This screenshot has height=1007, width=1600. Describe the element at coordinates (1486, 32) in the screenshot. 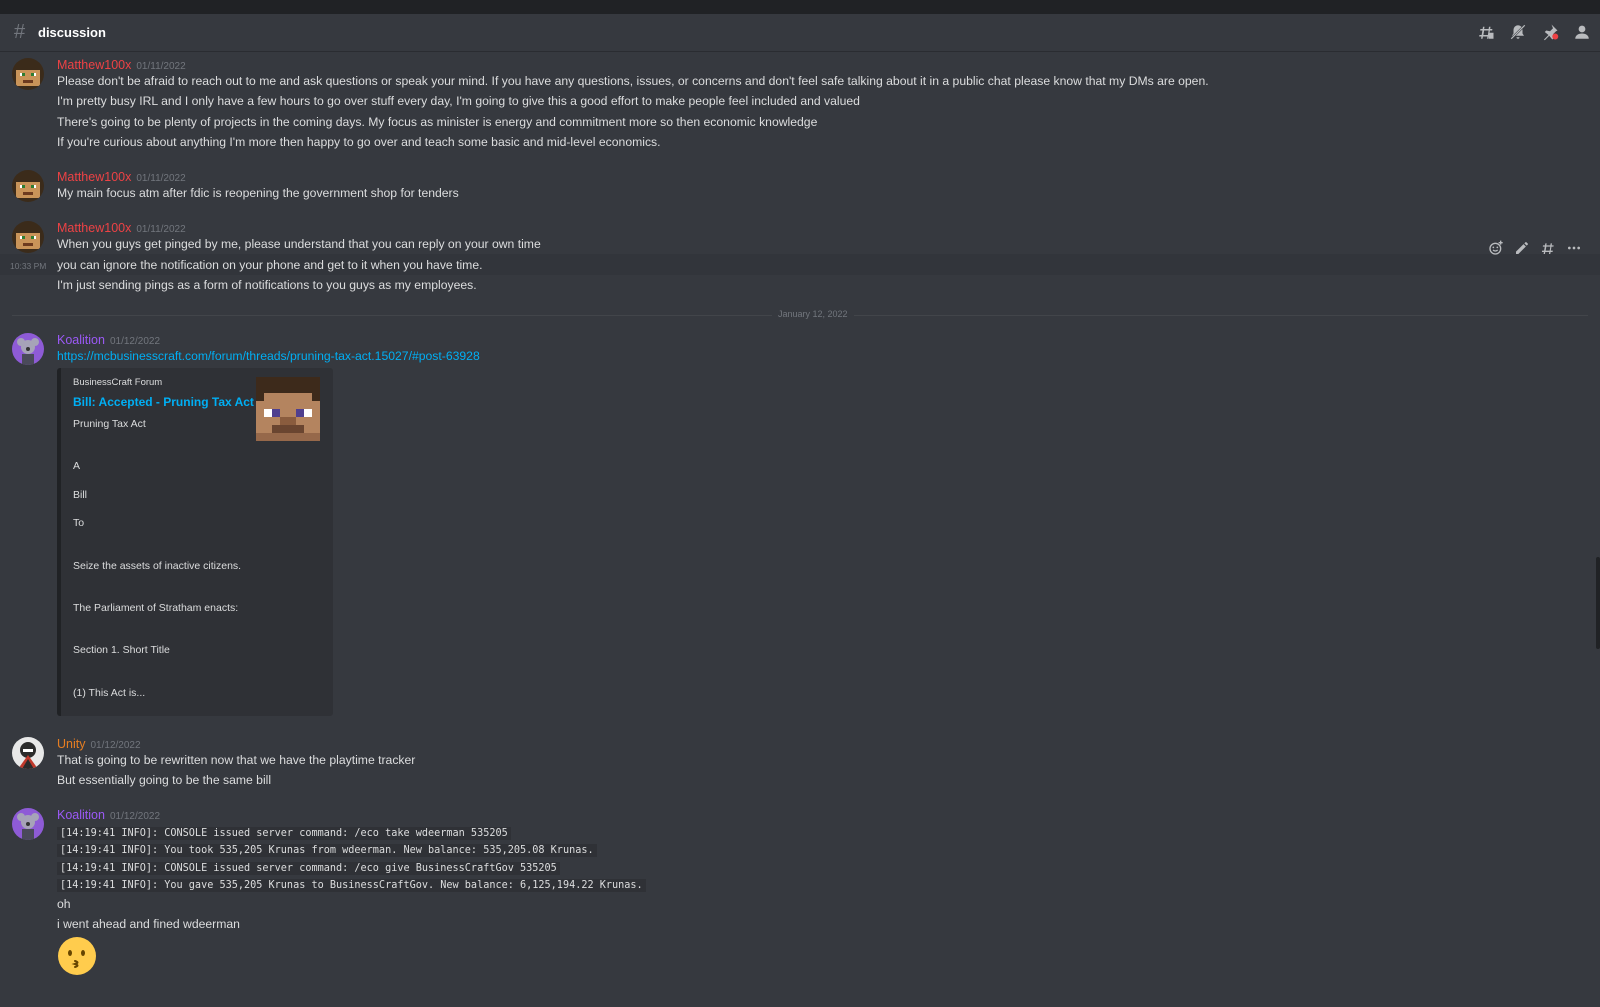

I see `threads-icon` at that location.